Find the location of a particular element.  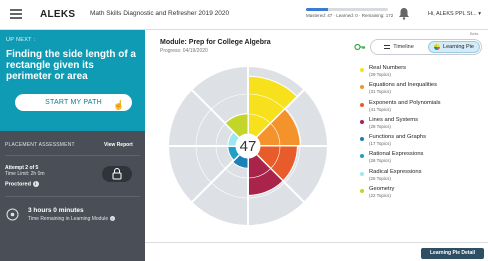

legend-count: (28 Topics) is located at coordinates (380, 126).